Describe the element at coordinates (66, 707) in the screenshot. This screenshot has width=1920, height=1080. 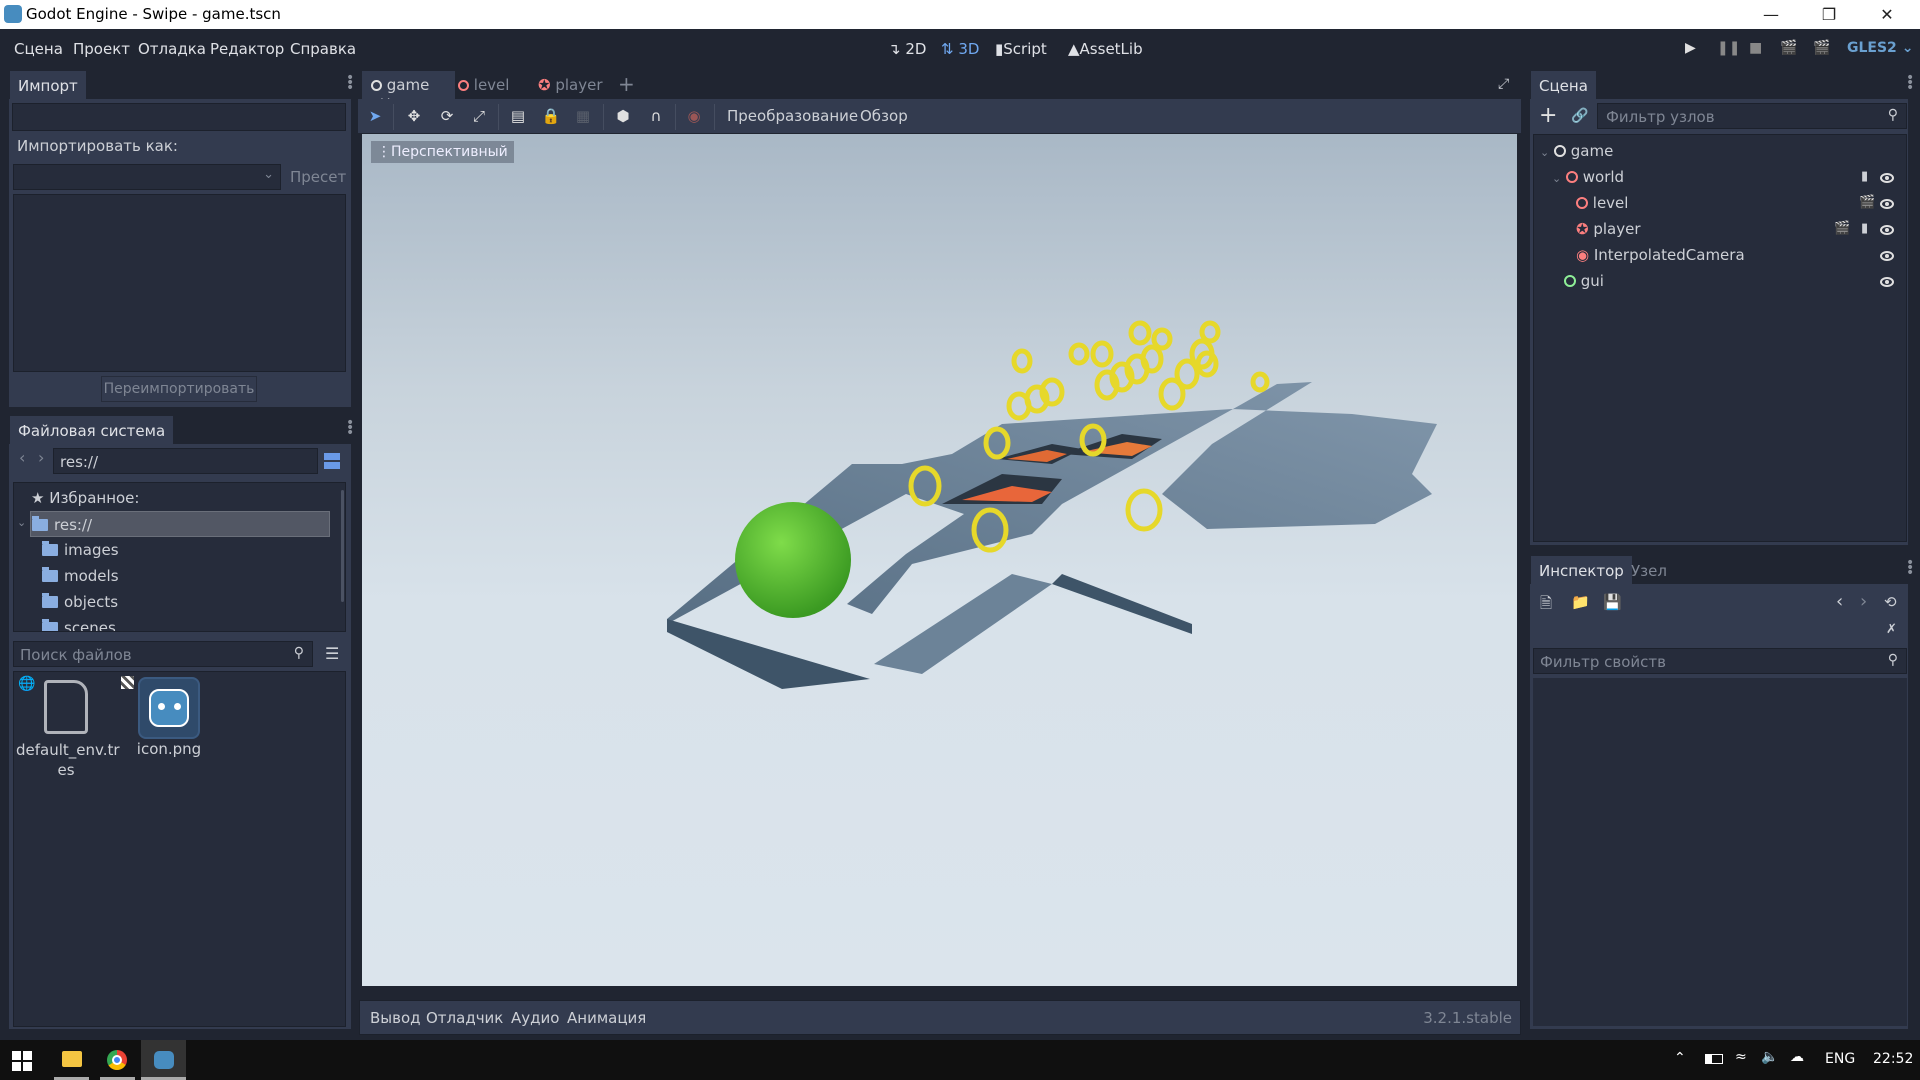
I see `file-icon` at that location.